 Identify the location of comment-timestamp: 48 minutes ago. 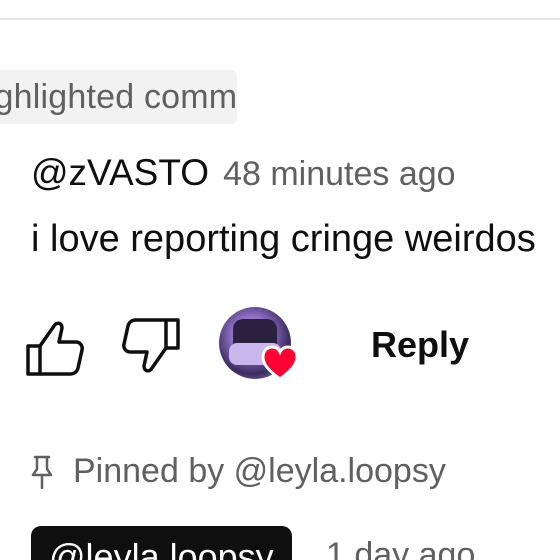
(339, 174).